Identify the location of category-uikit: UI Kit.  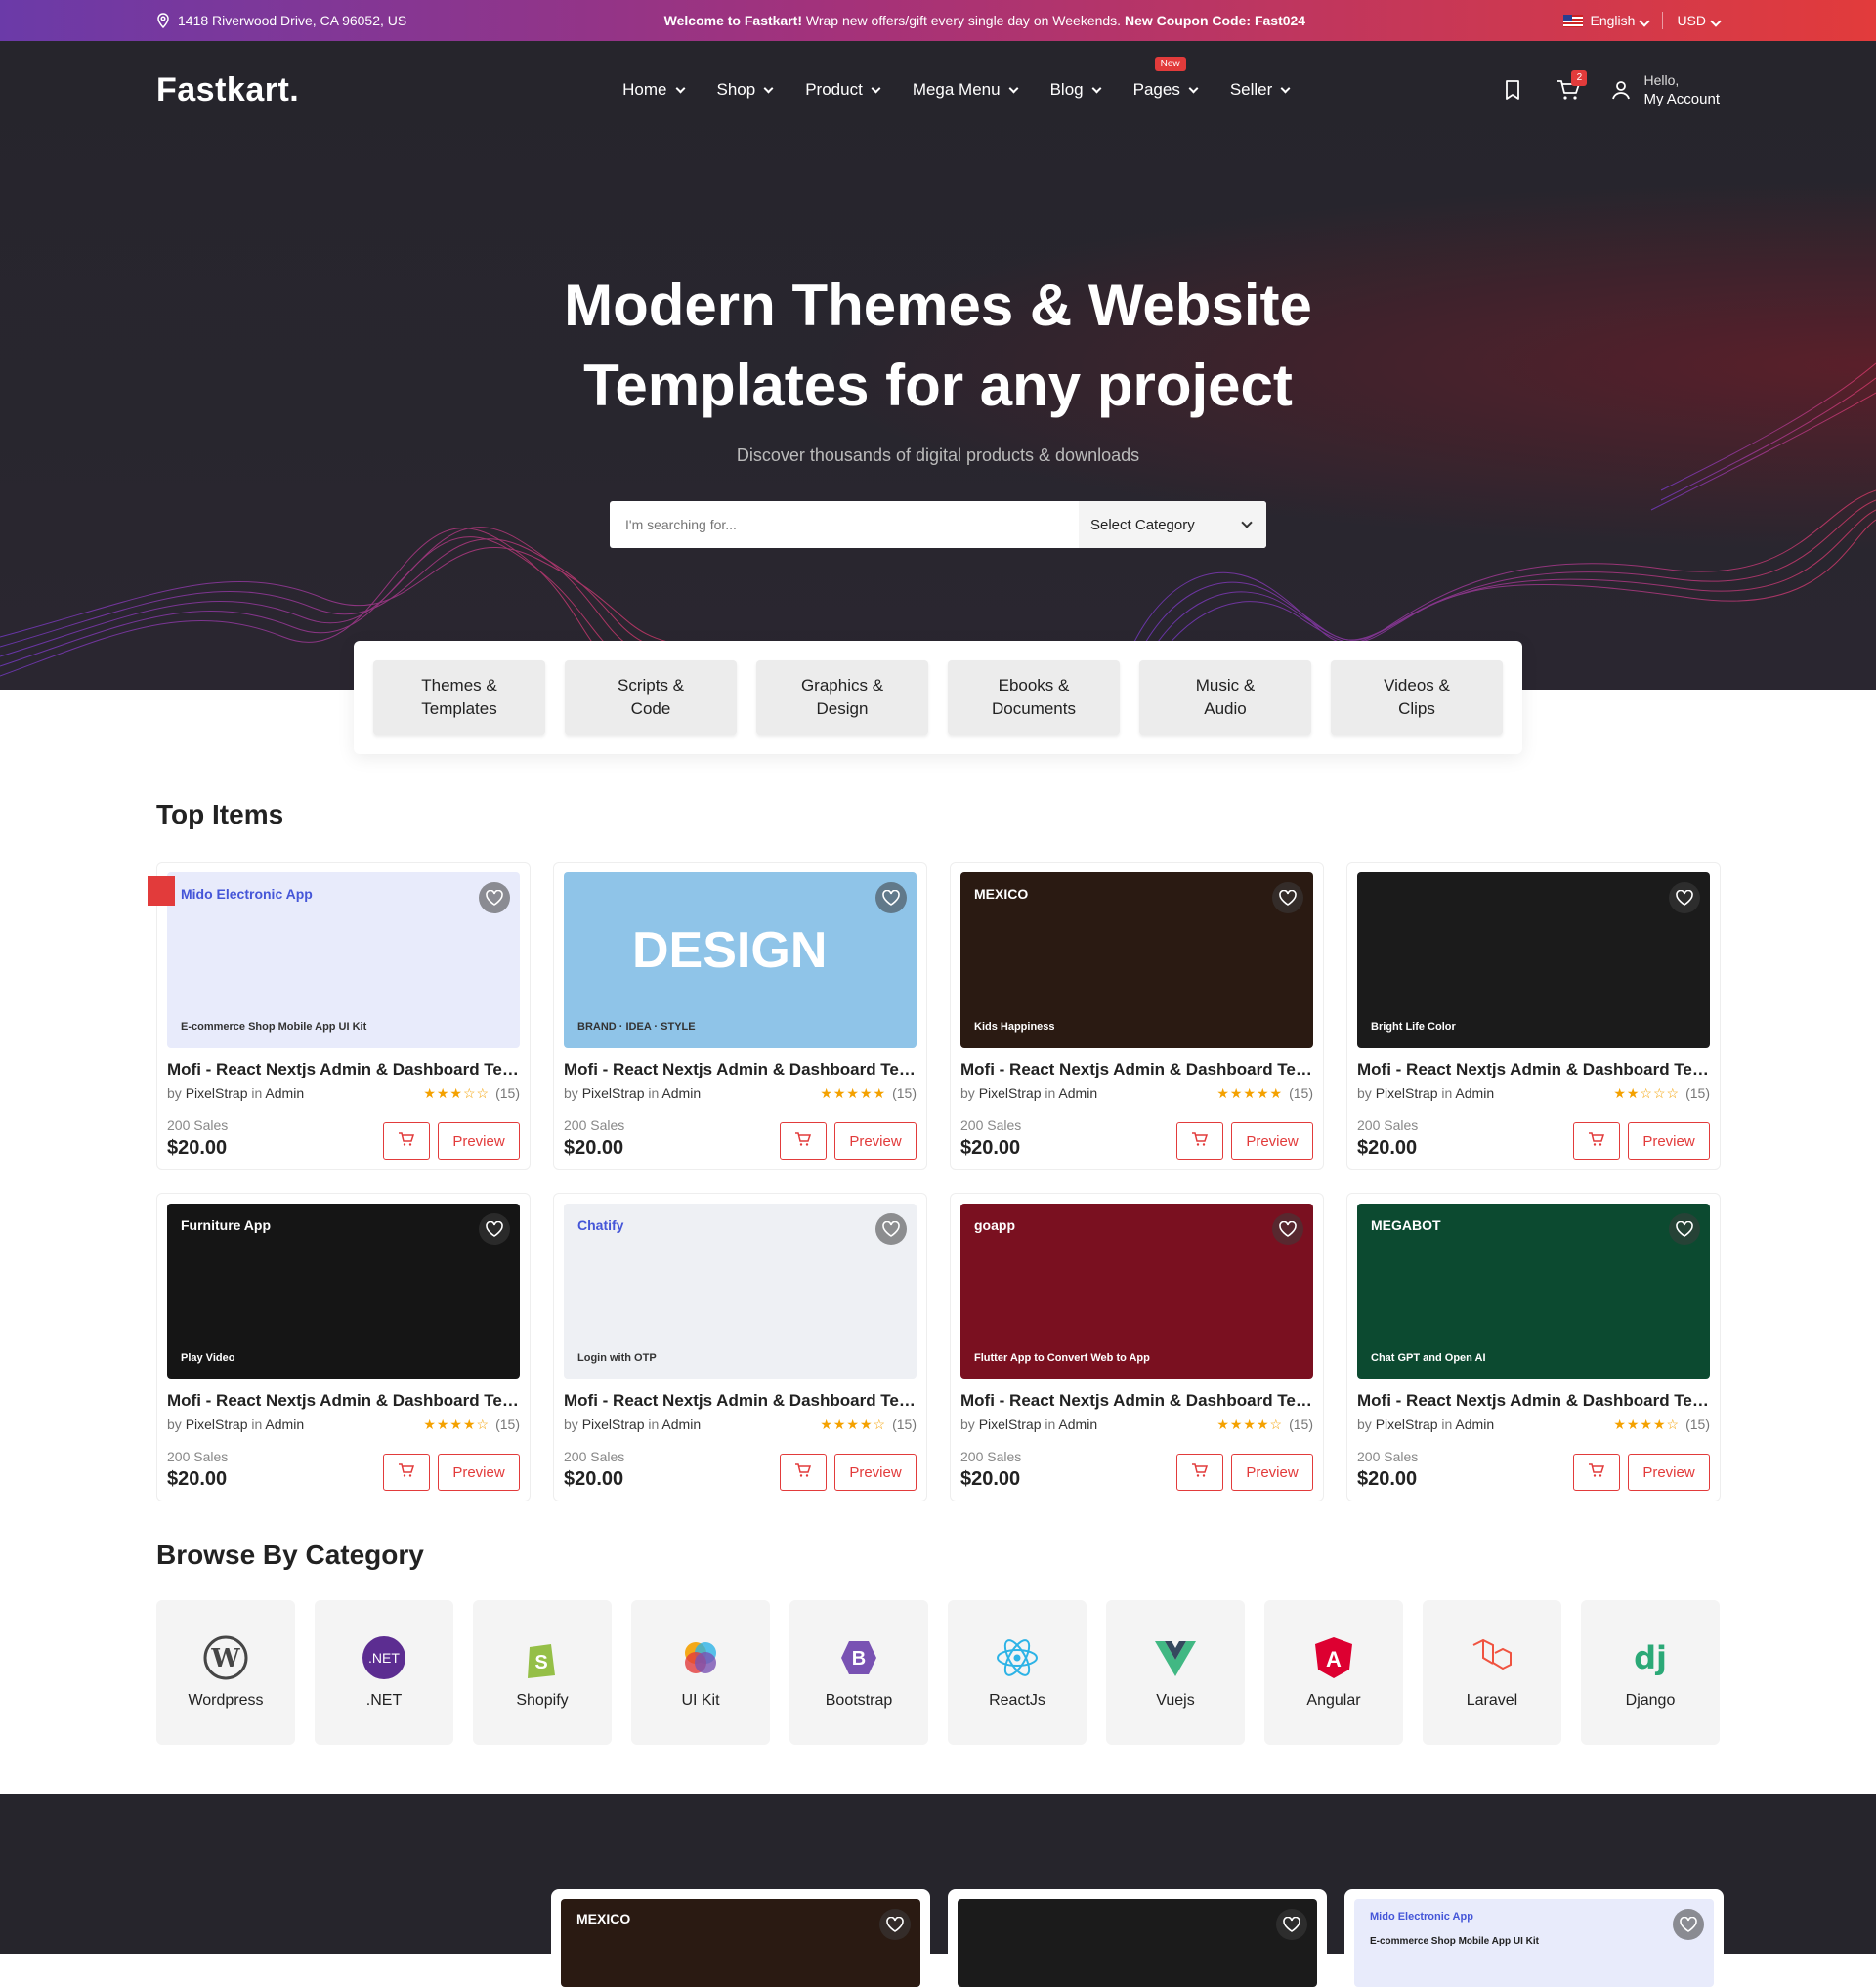
(700, 1672).